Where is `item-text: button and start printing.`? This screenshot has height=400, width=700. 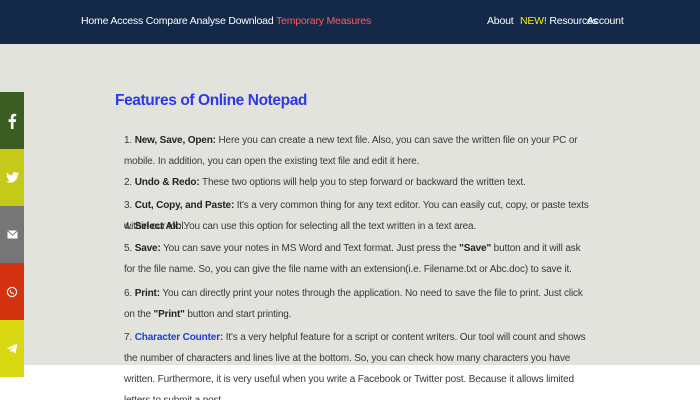 item-text: button and start printing. is located at coordinates (238, 314).